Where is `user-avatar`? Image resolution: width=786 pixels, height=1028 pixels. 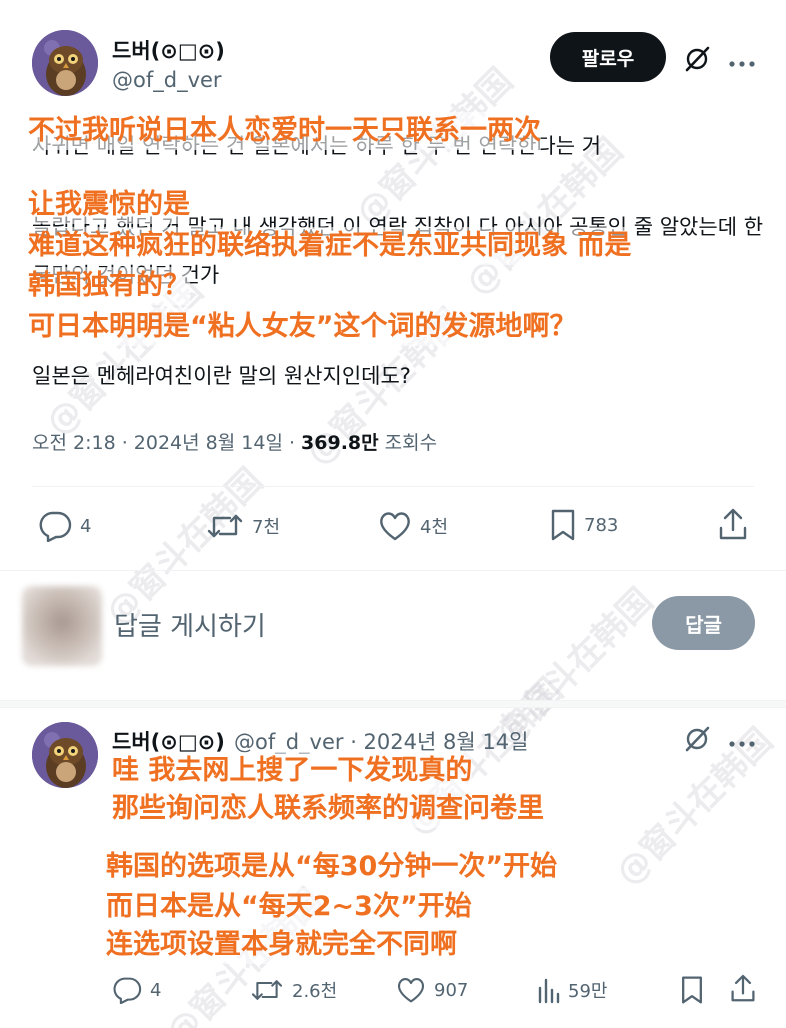
user-avatar is located at coordinates (62, 626).